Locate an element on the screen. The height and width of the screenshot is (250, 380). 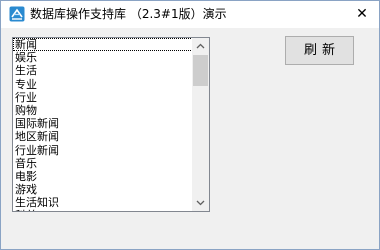
list-item: 行业 is located at coordinates (103, 97).